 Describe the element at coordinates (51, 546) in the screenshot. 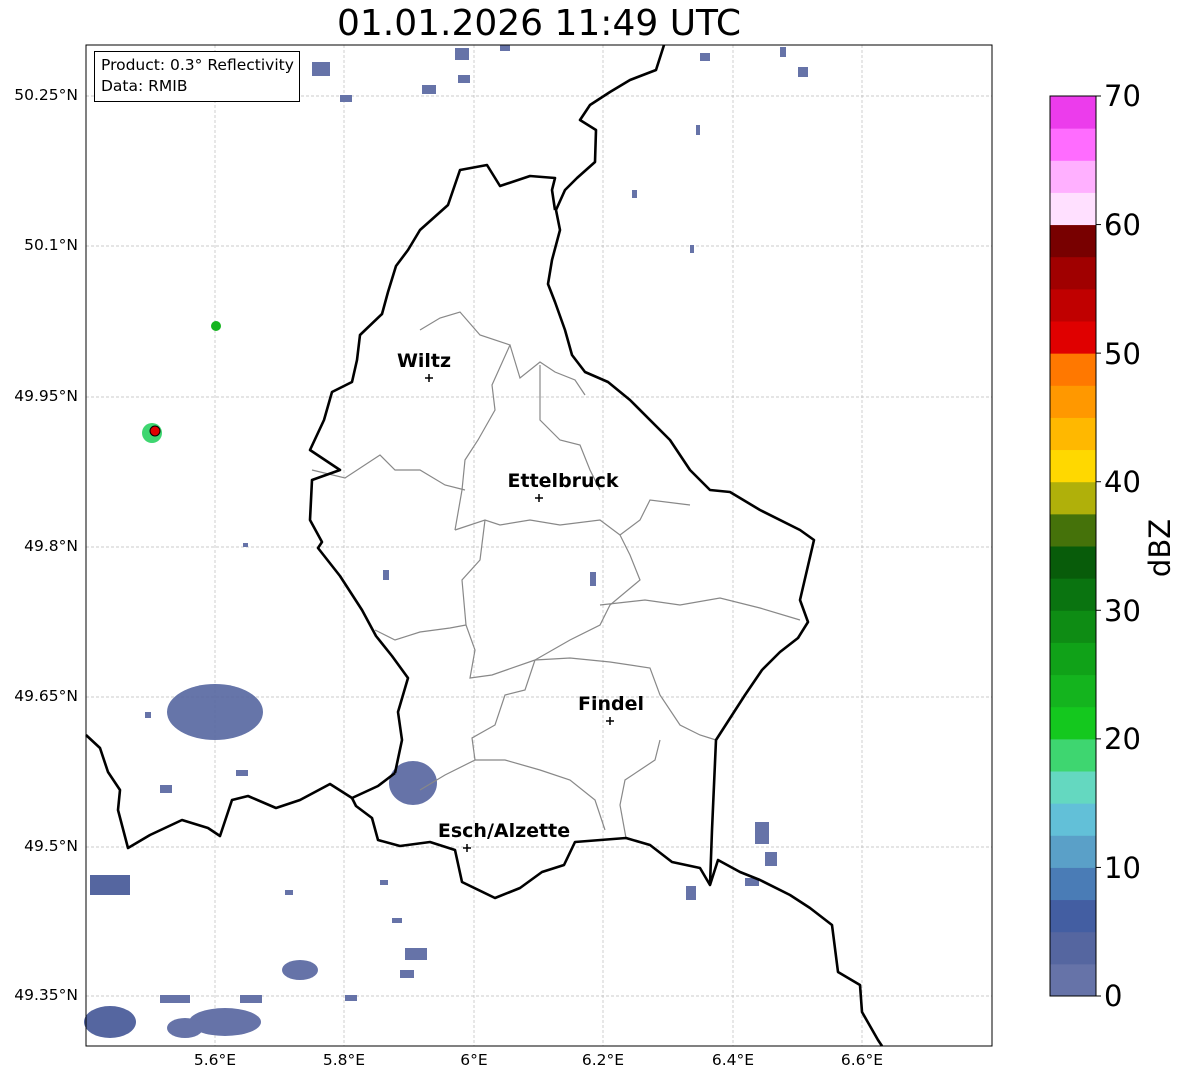

I see `lat-label: 49.8°N` at that location.